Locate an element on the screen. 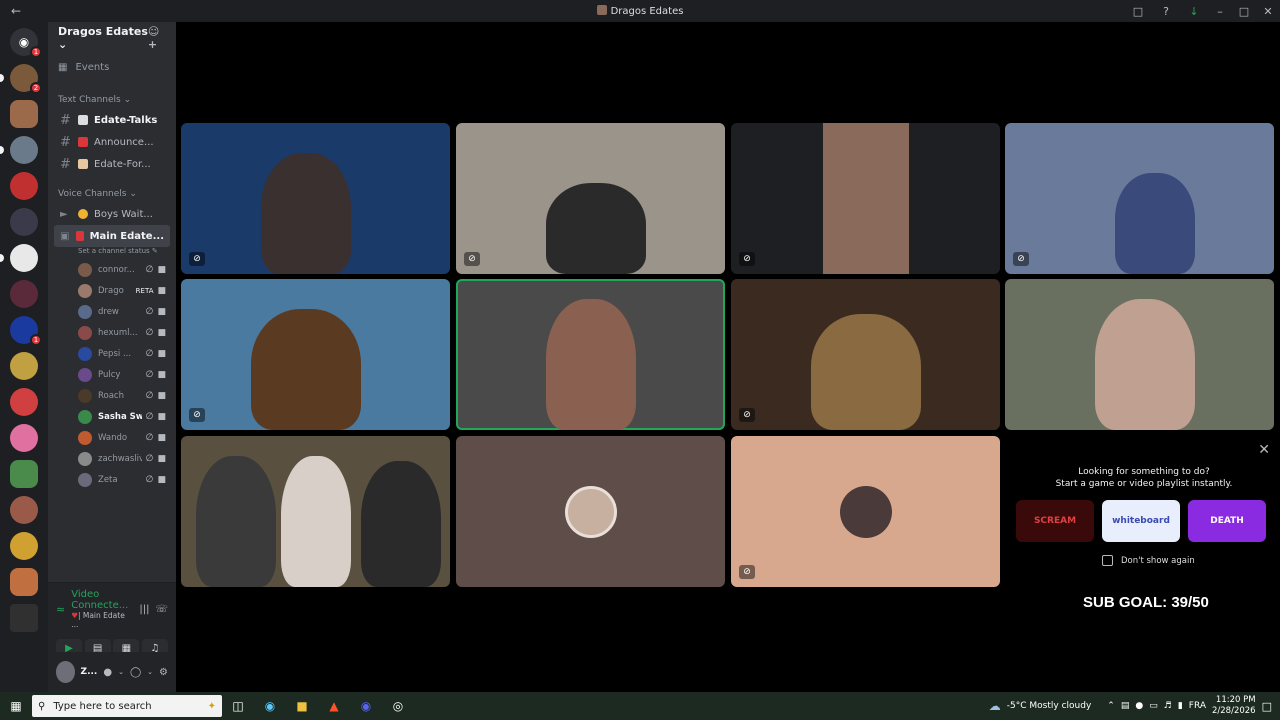 This screenshot has height=720, width=1280. activity-card-death: DEATH is located at coordinates (1227, 521).